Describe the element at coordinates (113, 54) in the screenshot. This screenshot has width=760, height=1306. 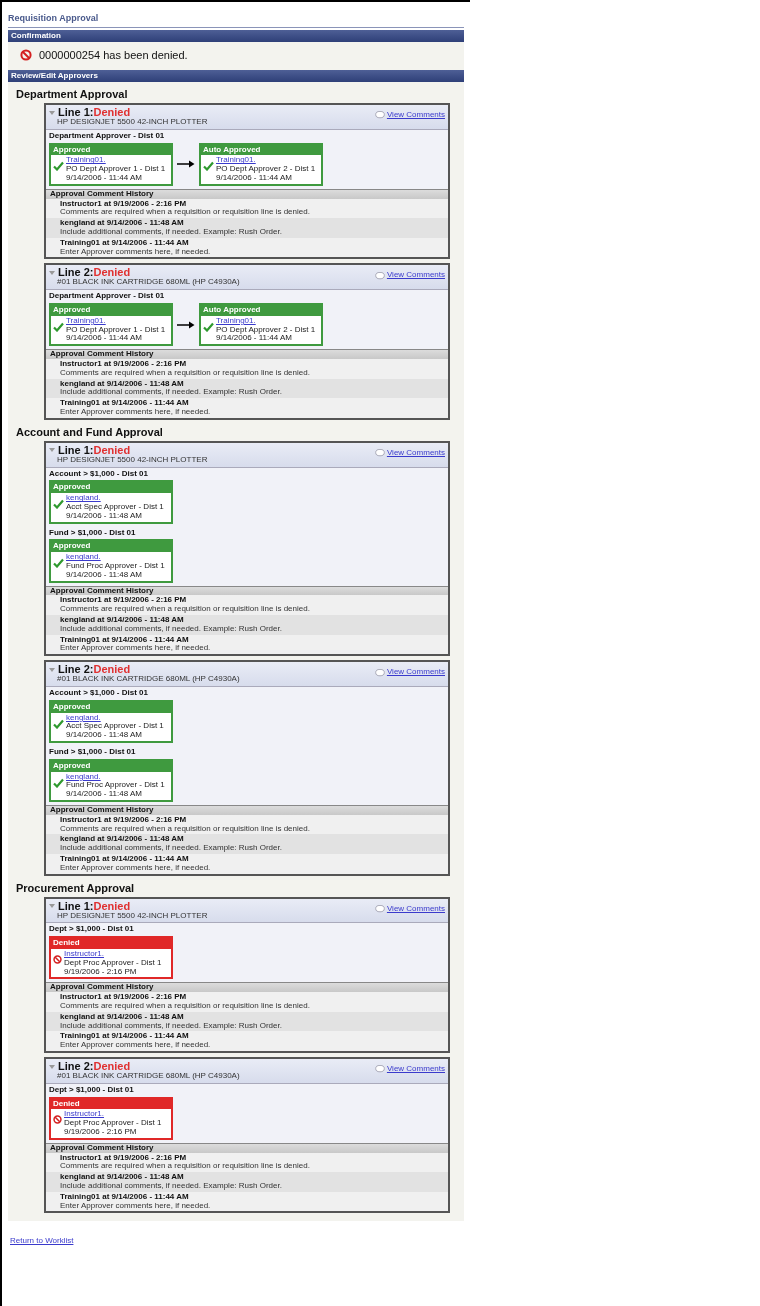
I see `confirmation-message: 0000000254 has been denied.` at that location.